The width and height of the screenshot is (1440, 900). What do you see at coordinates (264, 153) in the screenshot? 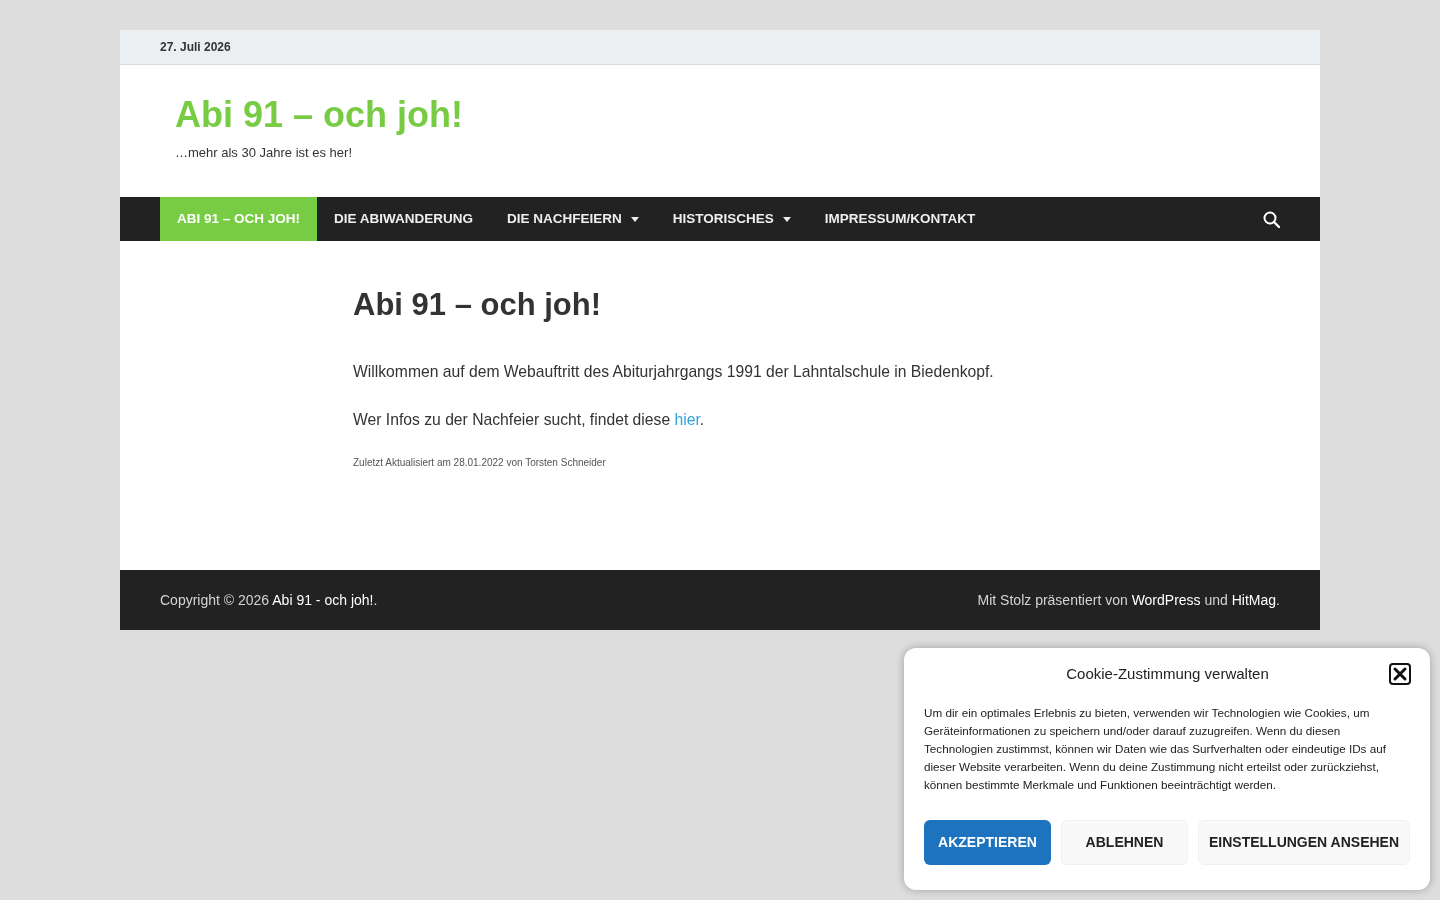
I see `tagline: …mehr als 30 Jahre ist es her!` at bounding box center [264, 153].